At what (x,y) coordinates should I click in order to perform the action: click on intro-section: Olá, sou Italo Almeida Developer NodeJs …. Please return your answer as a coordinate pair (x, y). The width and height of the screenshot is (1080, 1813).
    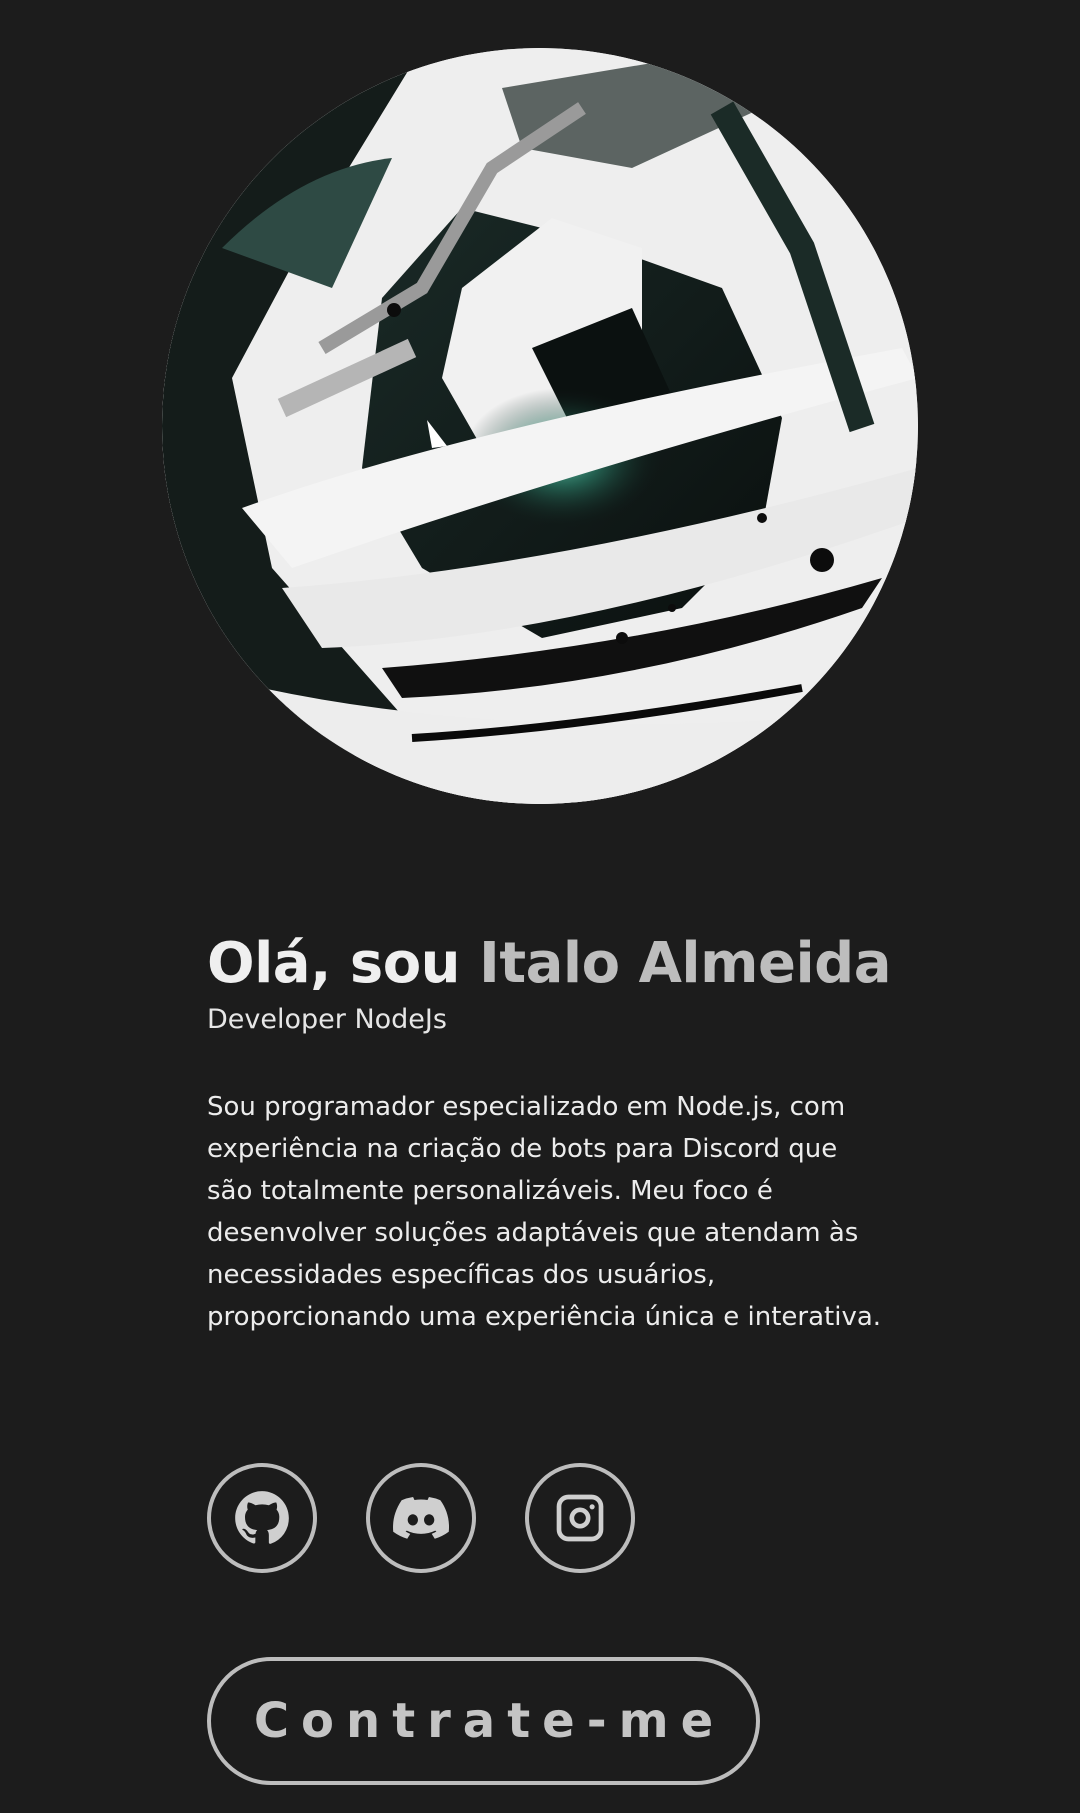
    Looking at the image, I should click on (549, 1133).